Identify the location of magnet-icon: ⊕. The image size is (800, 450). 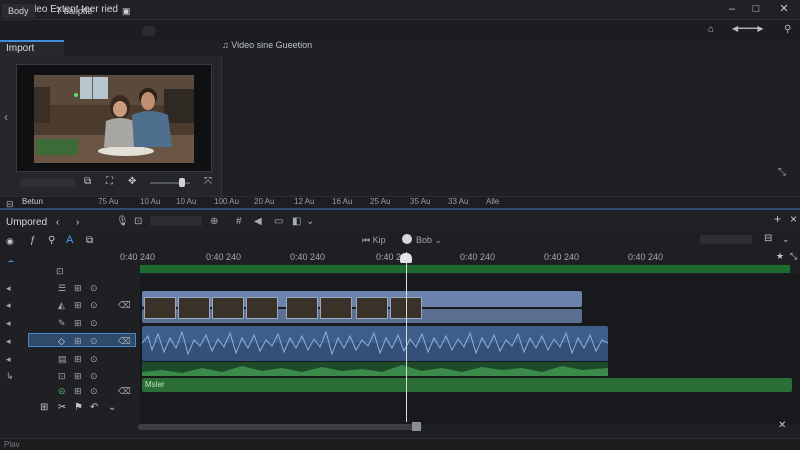
(214, 221).